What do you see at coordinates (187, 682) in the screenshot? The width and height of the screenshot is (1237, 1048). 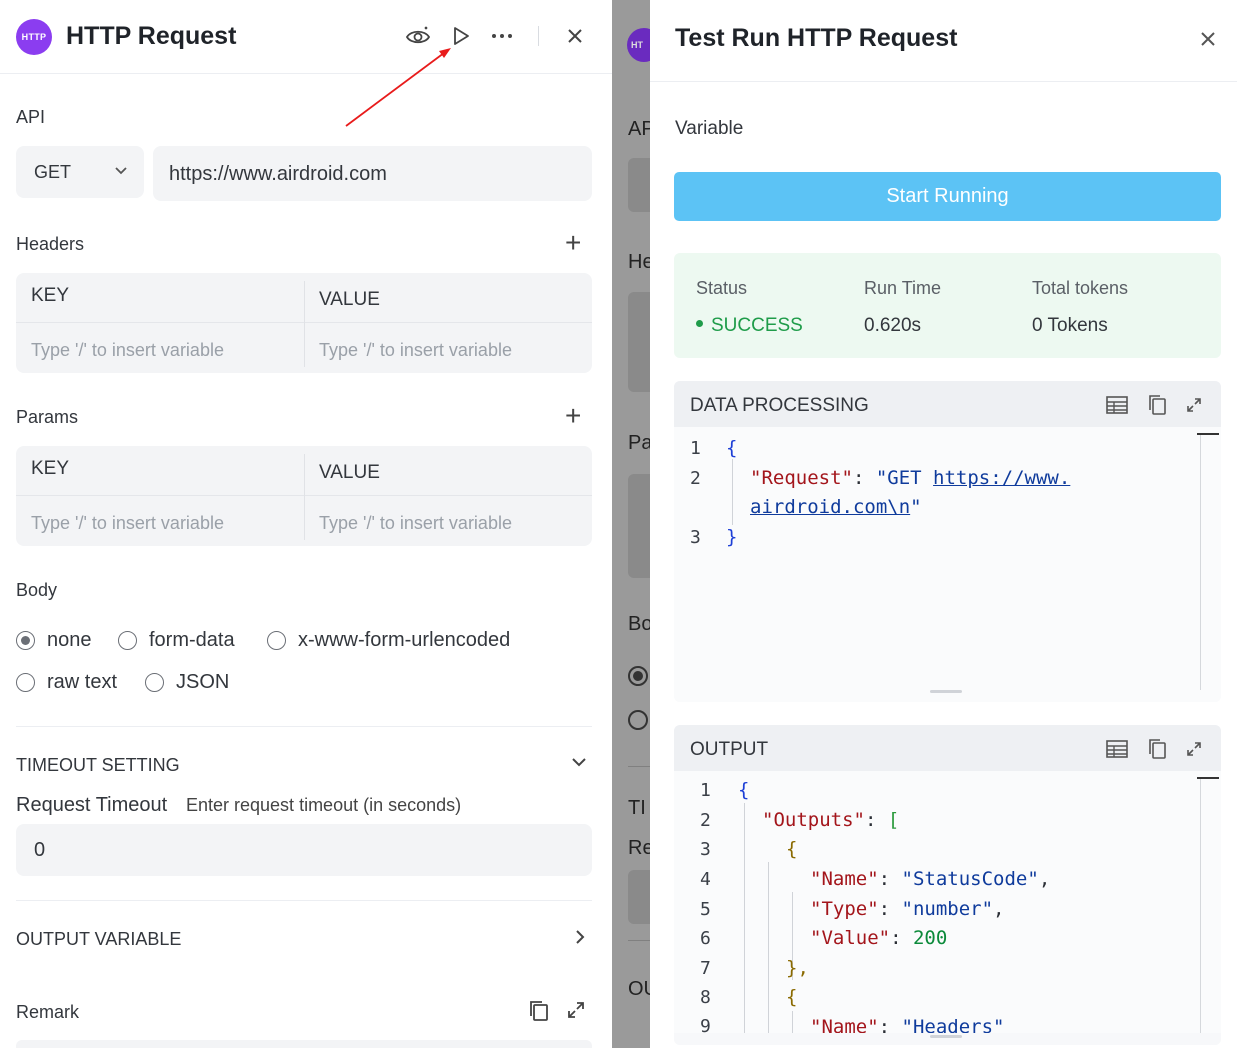 I see `body-radio-json: JSON` at bounding box center [187, 682].